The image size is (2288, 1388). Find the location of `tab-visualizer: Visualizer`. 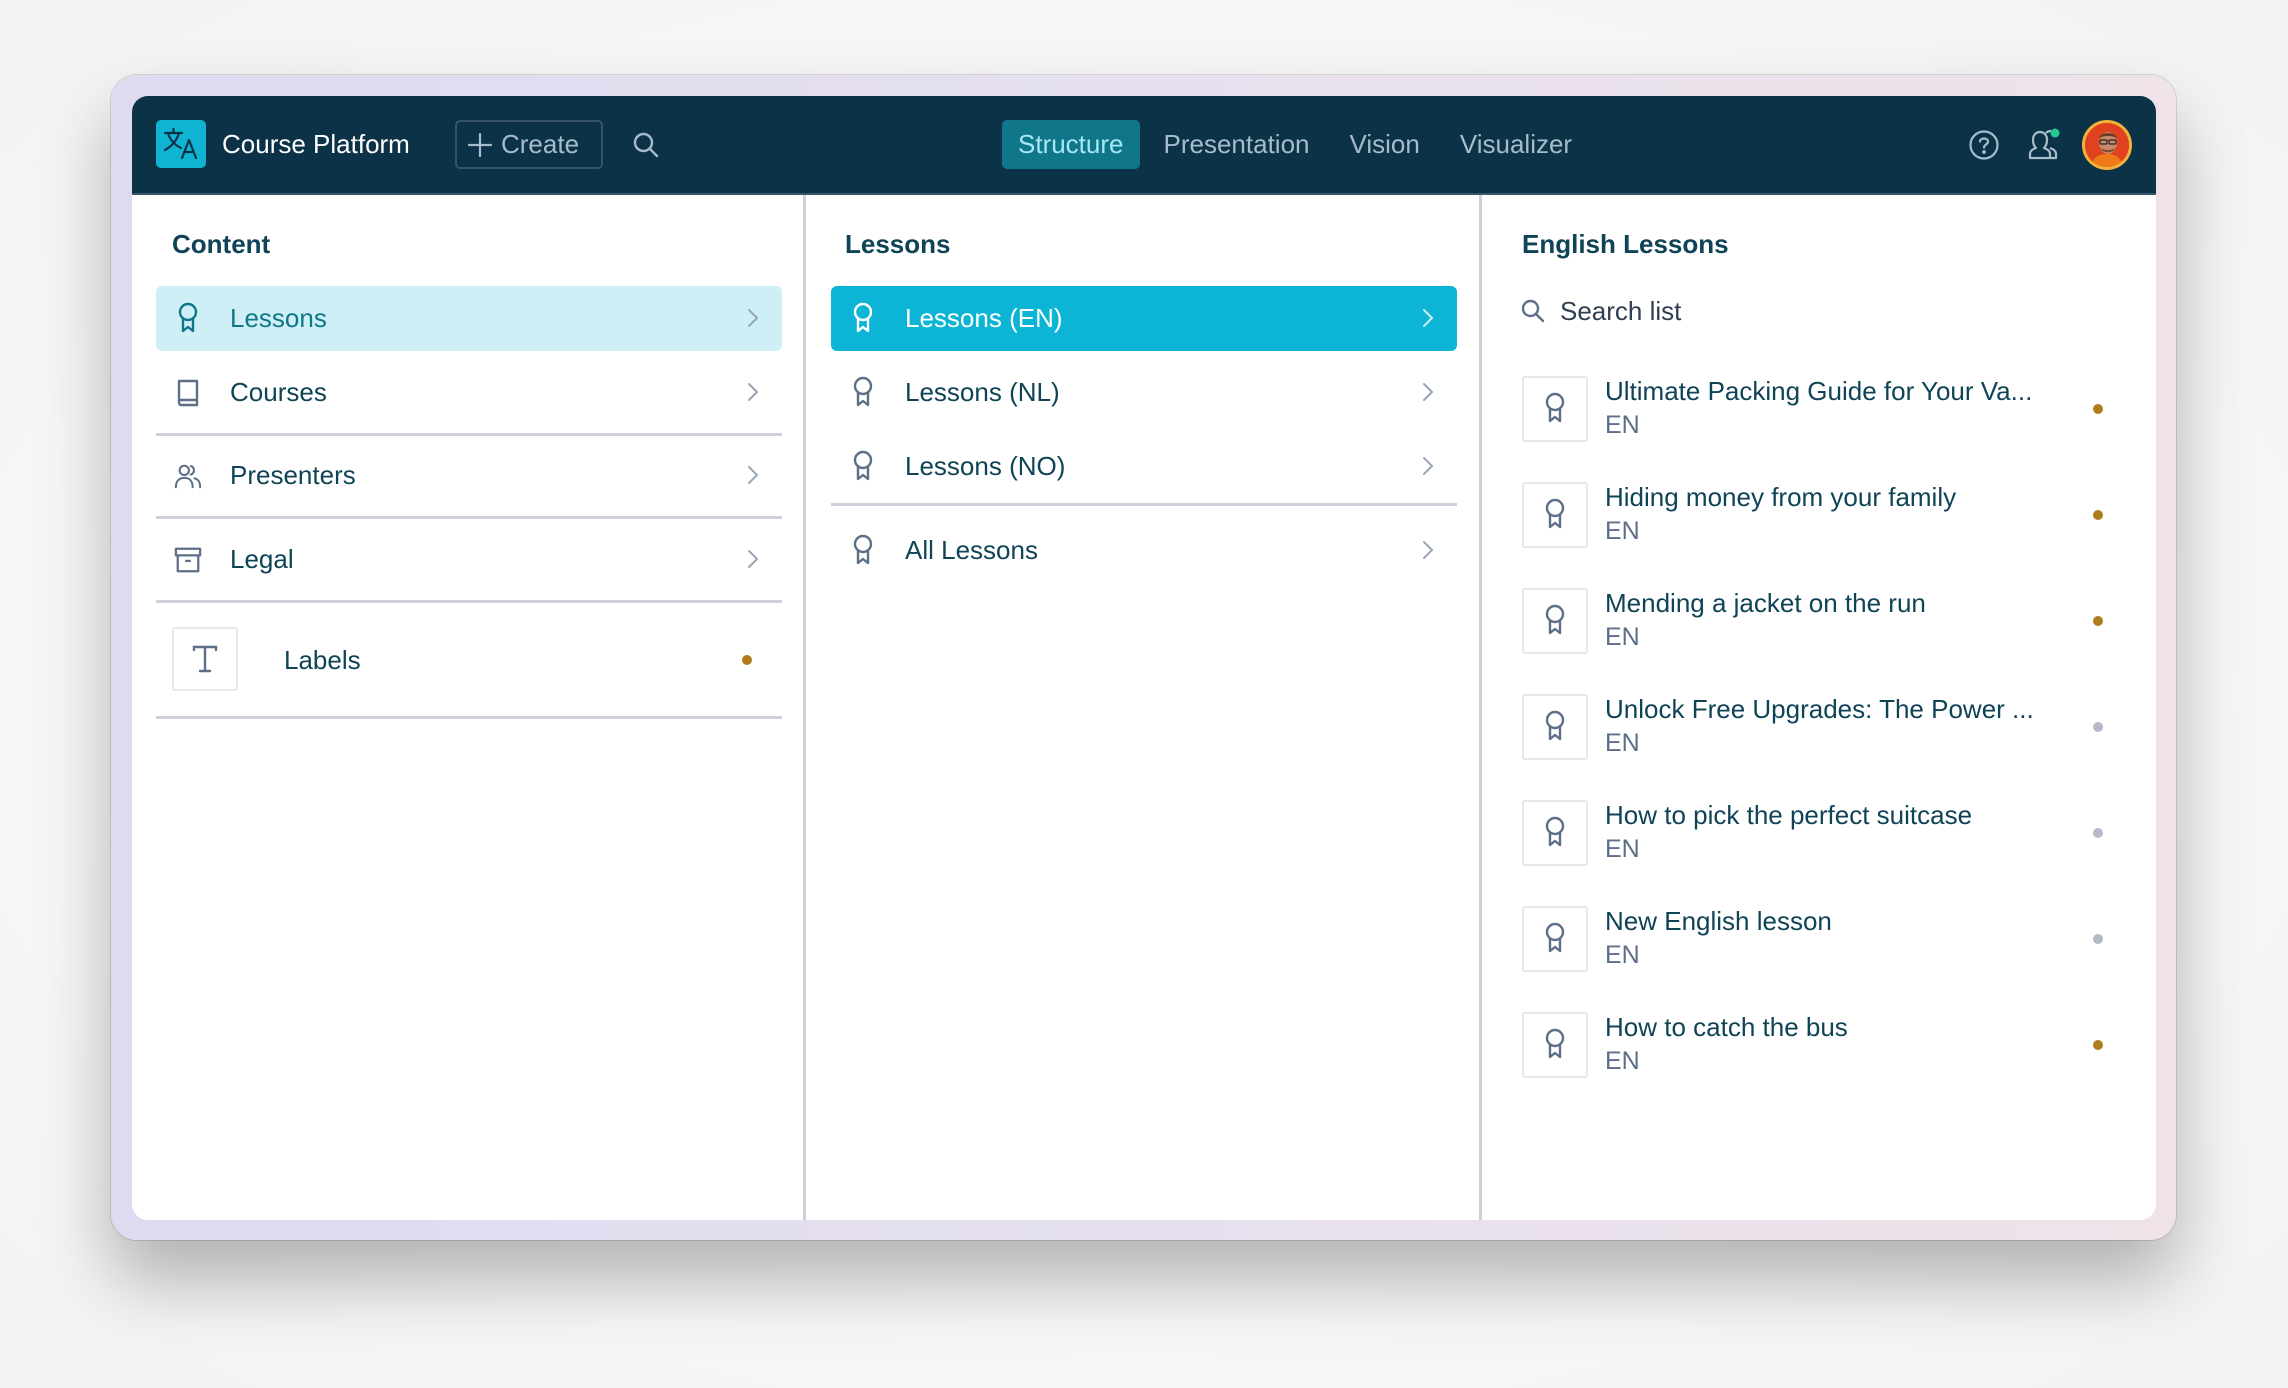

tab-visualizer: Visualizer is located at coordinates (1516, 144).